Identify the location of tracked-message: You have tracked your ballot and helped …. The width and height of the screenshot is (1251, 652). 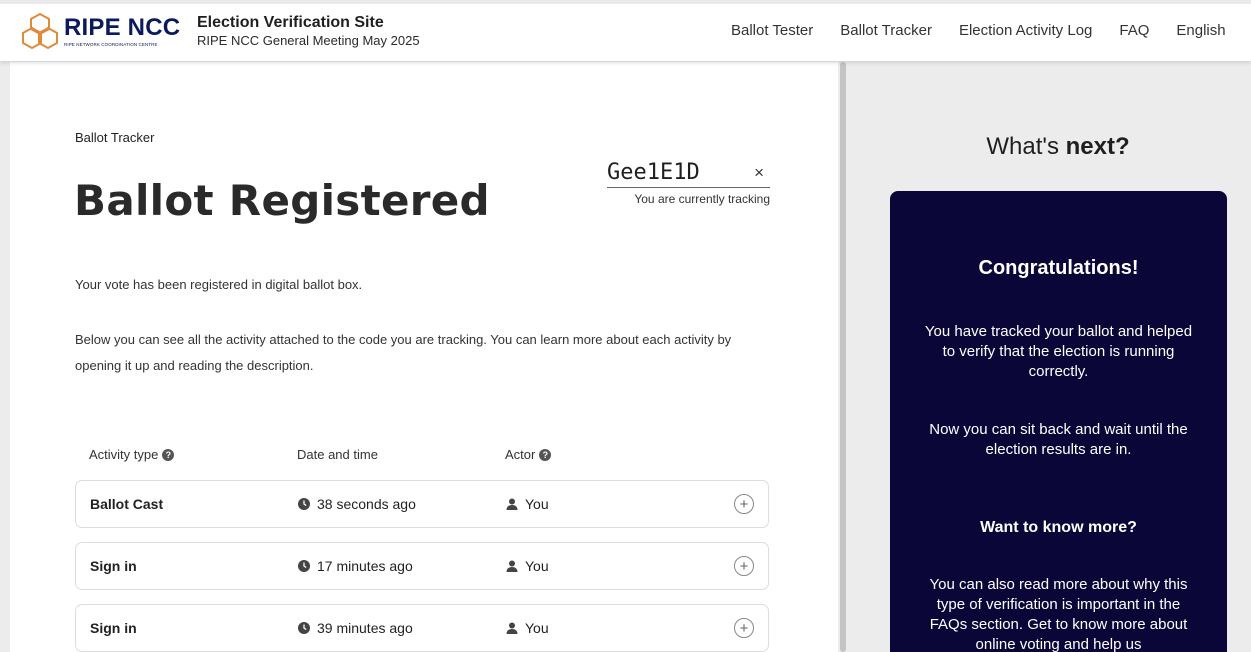
(1058, 351).